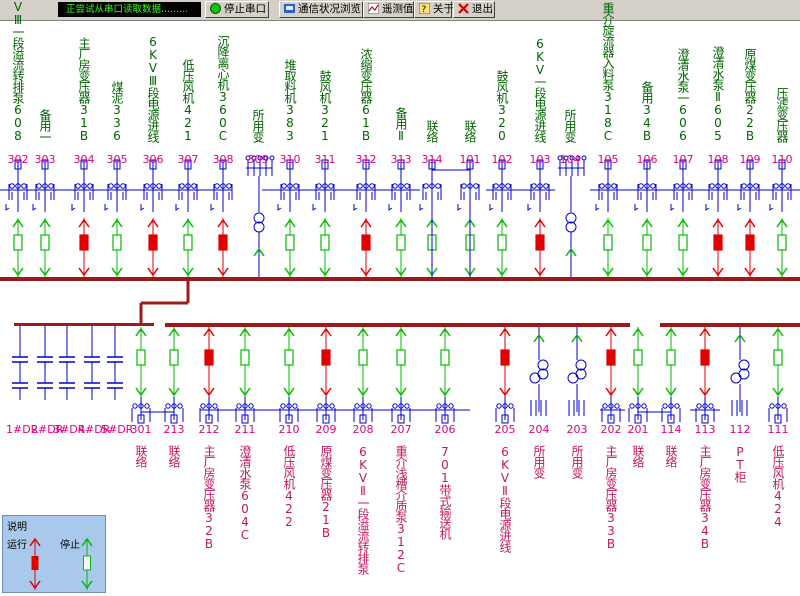  What do you see at coordinates (117, 111) in the screenshot?
I see `feeder-label: 煤泥336` at bounding box center [117, 111].